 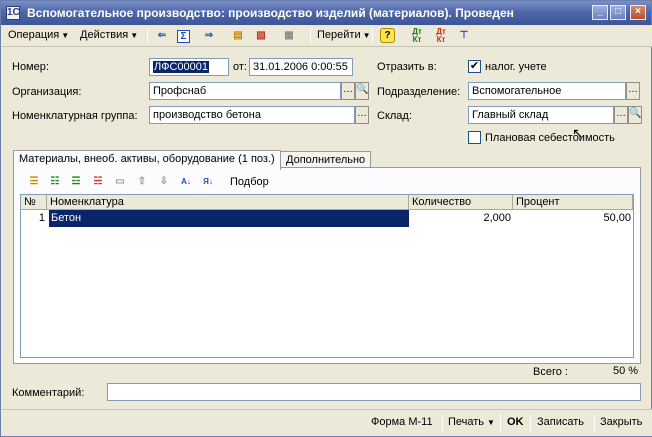 I want to click on goto-menu: Перейти ▼, so click(x=344, y=35).